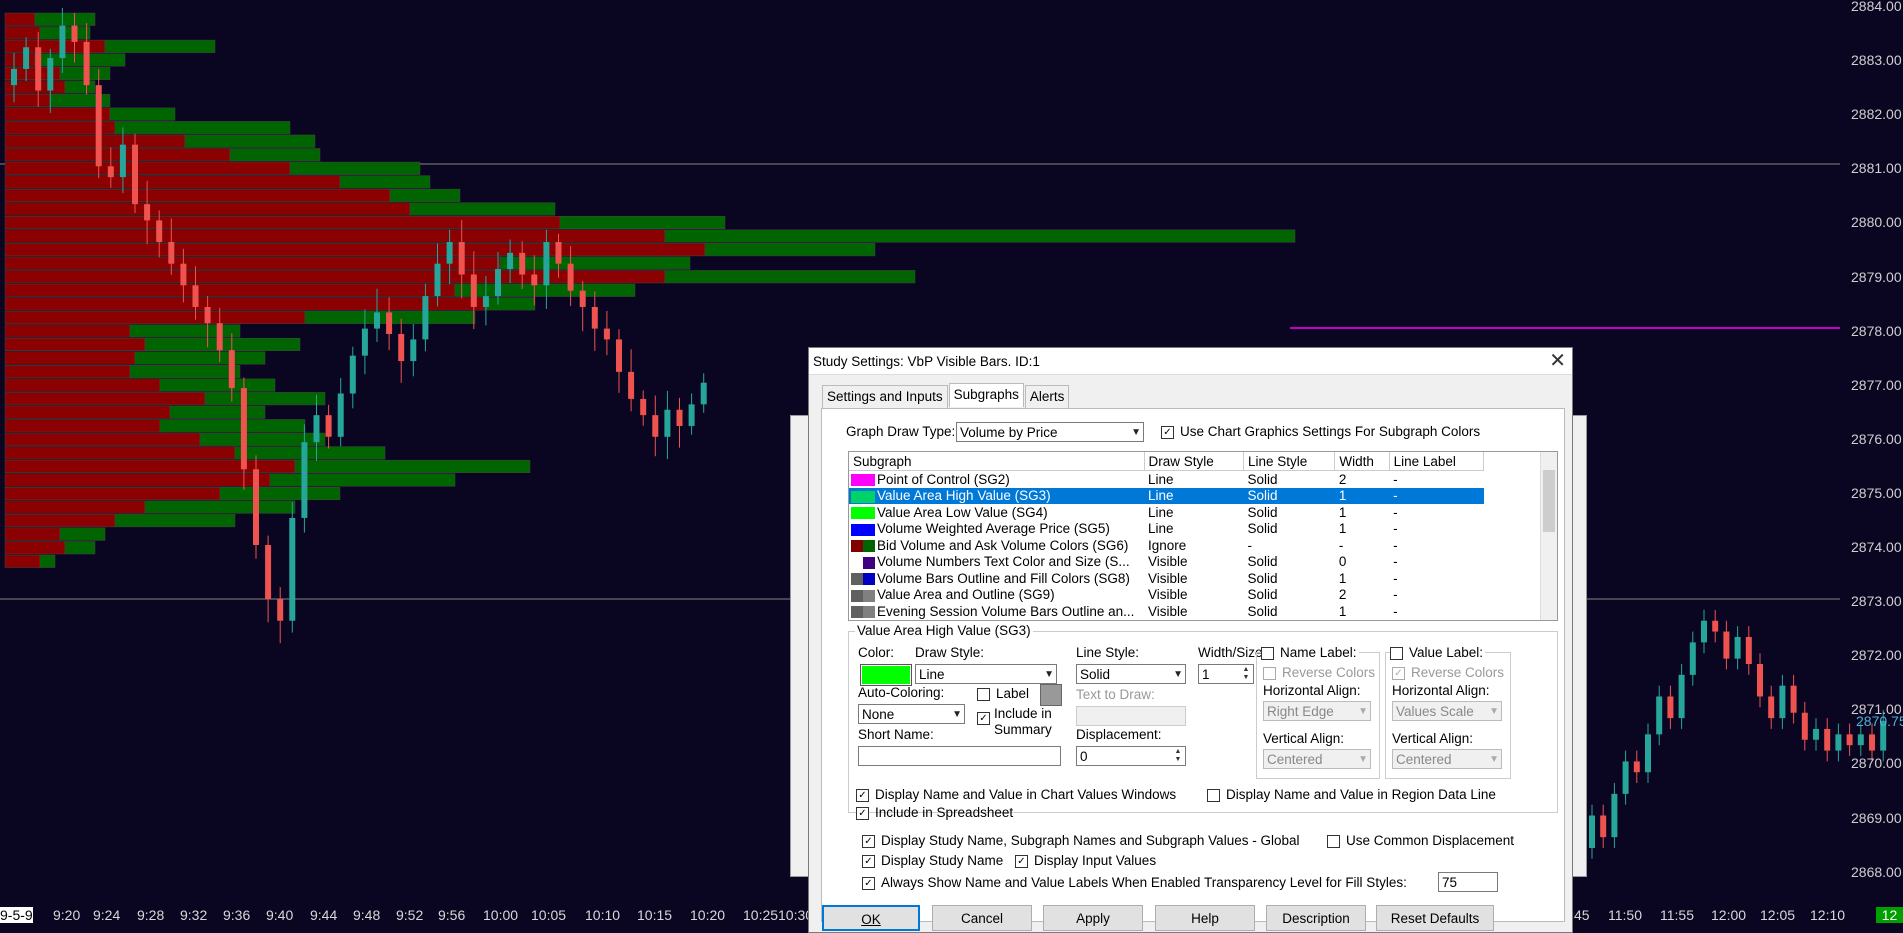 This screenshot has width=1903, height=933. Describe the element at coordinates (1316, 918) in the screenshot. I see `description-button: Description` at that location.